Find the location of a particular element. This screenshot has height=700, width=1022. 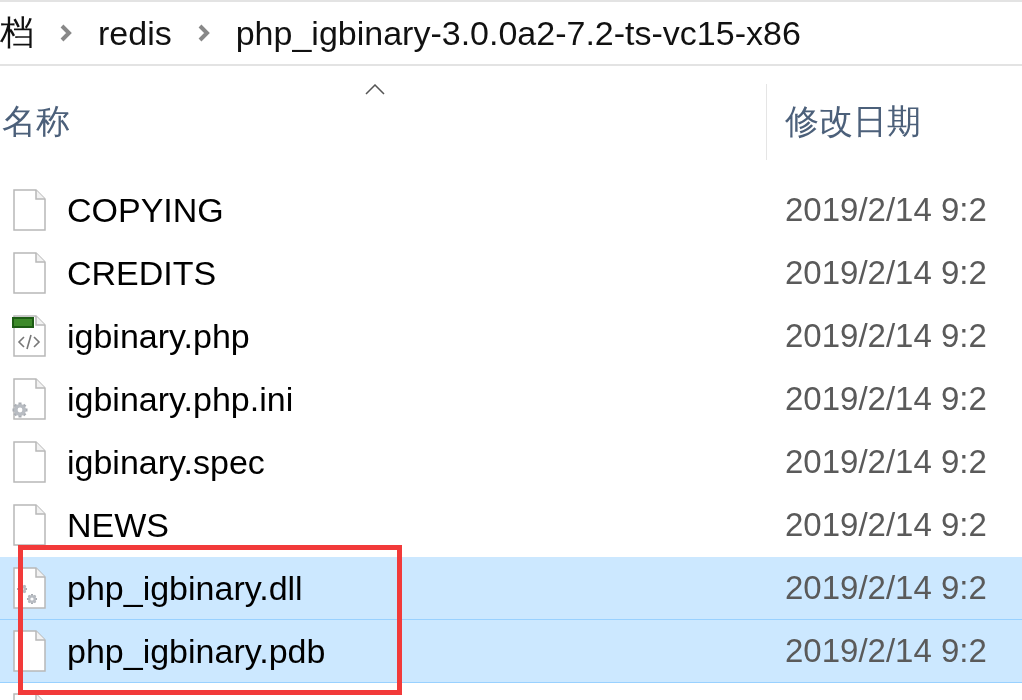

file-row: igbinary.php 2019/2/14 9:2 is located at coordinates (511, 336).